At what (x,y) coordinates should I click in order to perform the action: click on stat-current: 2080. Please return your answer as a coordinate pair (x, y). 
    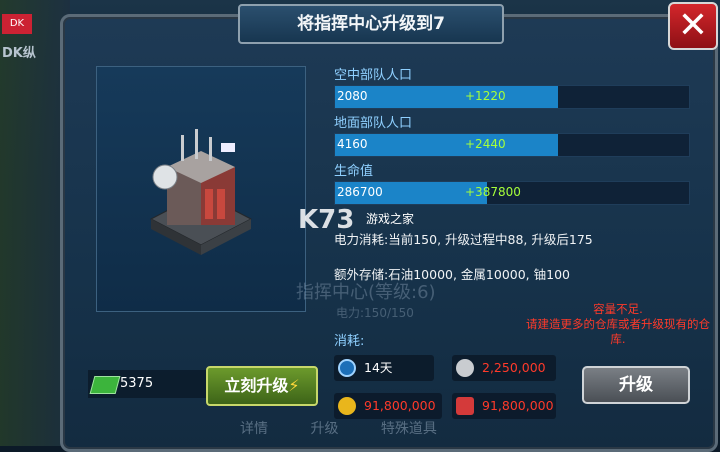
    Looking at the image, I should click on (352, 96).